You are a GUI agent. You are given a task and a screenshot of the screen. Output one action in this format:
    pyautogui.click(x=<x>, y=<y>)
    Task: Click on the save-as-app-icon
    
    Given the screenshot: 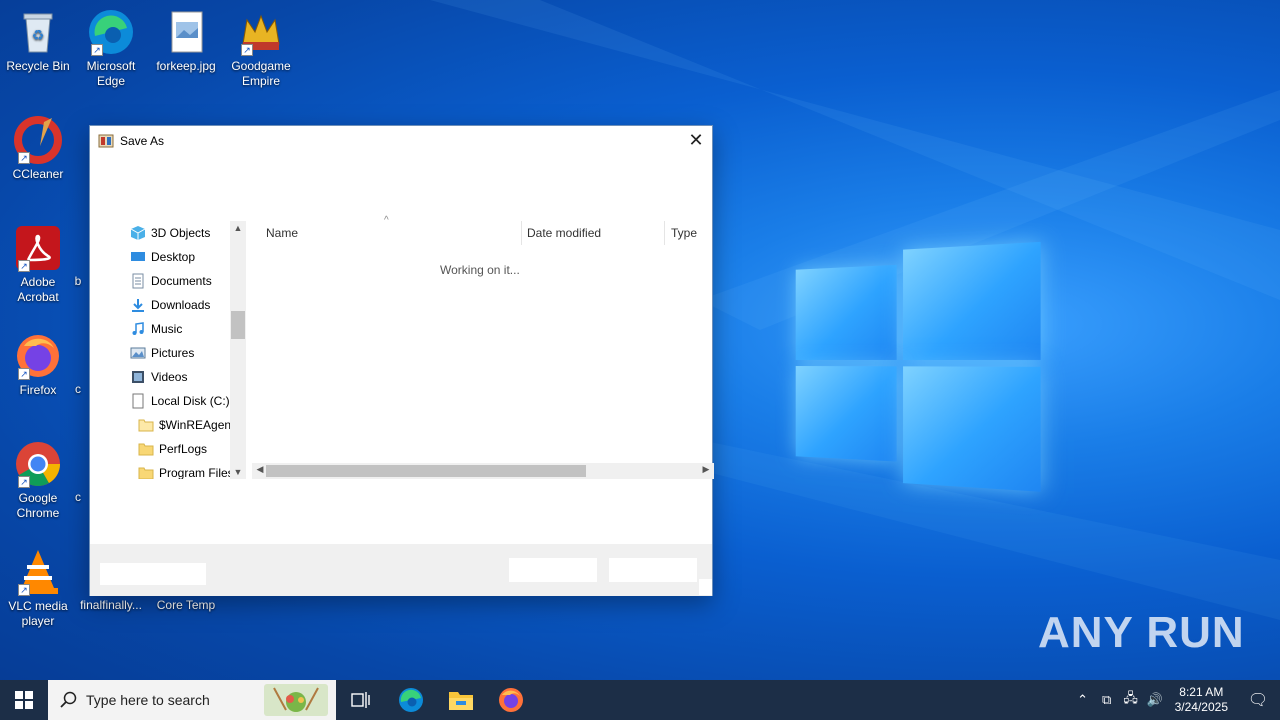 What is the action you would take?
    pyautogui.click(x=106, y=141)
    